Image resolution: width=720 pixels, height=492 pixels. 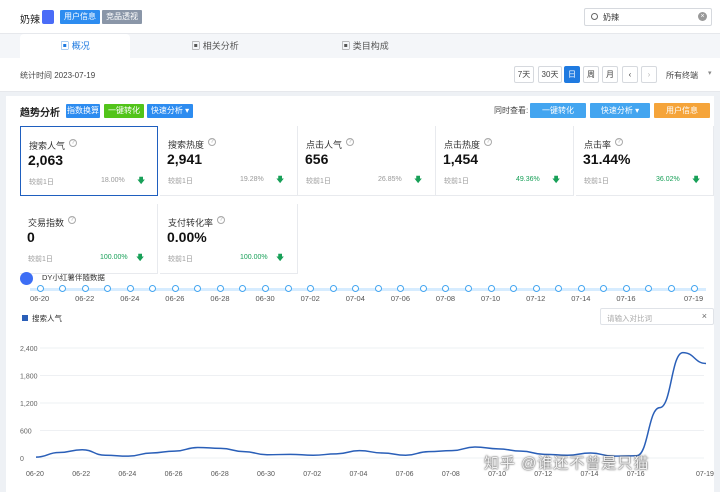 What do you see at coordinates (229, 239) in the screenshot?
I see `metric-card: 支付转化率? 0.00% 较前1日 100.00% 🡇` at bounding box center [229, 239].